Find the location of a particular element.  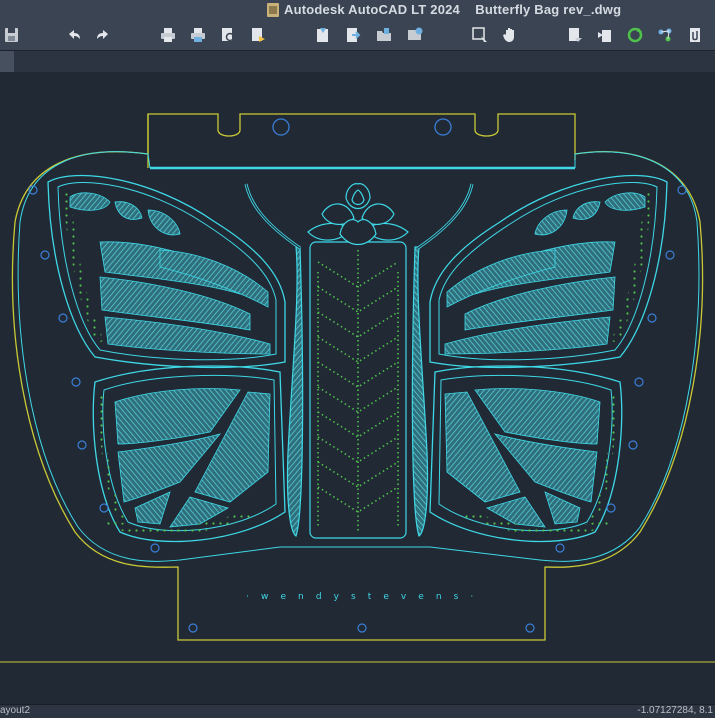

refresh-button is located at coordinates (635, 35).